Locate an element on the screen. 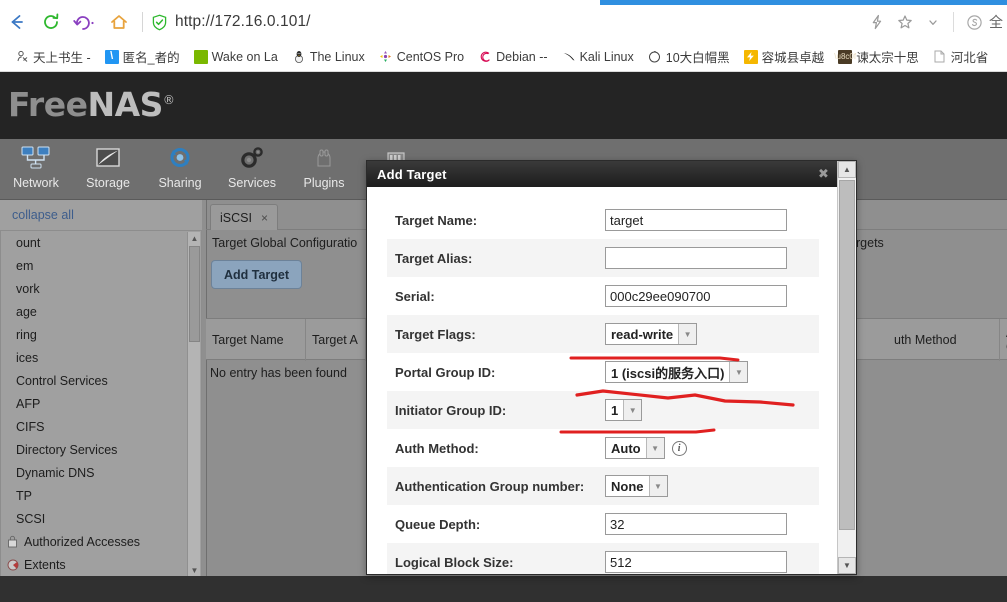  sidebar-scrollbar: ▲ ▼ is located at coordinates (193, 404).